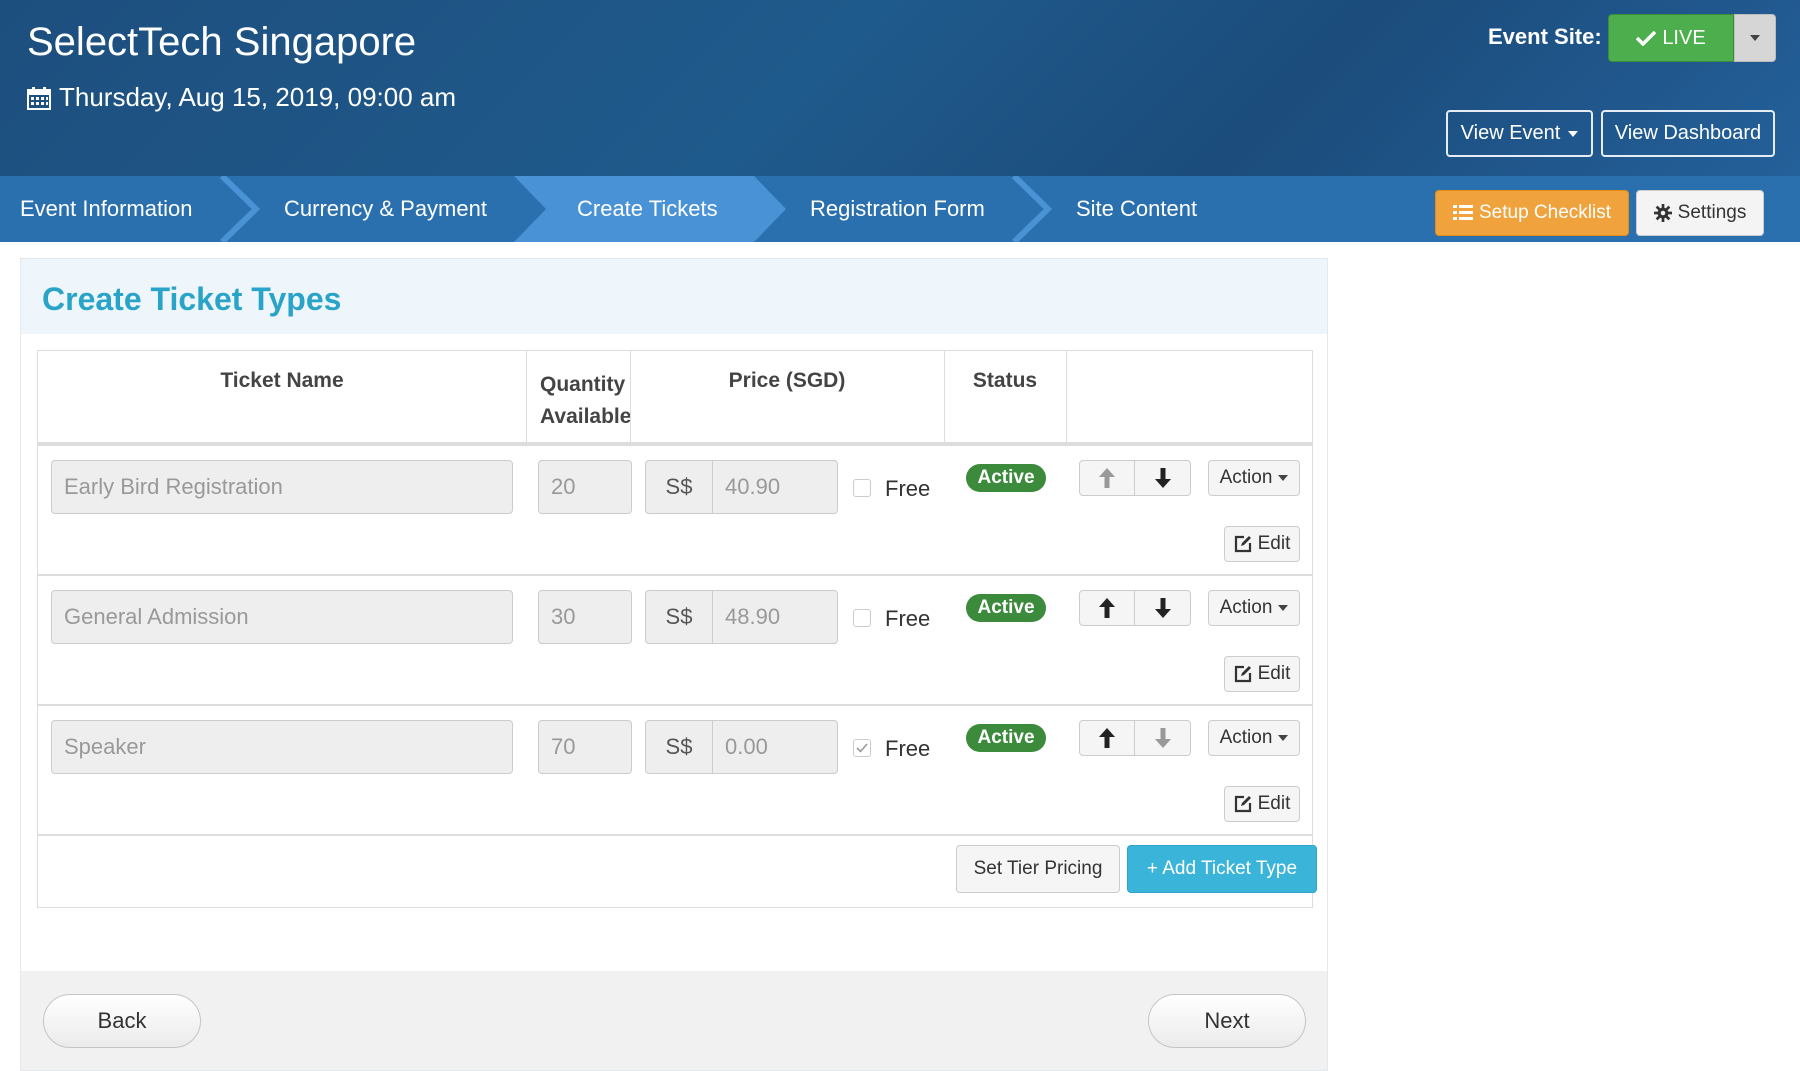 This screenshot has height=1071, width=1800. What do you see at coordinates (585, 747) in the screenshot?
I see `quantity-input: 70` at bounding box center [585, 747].